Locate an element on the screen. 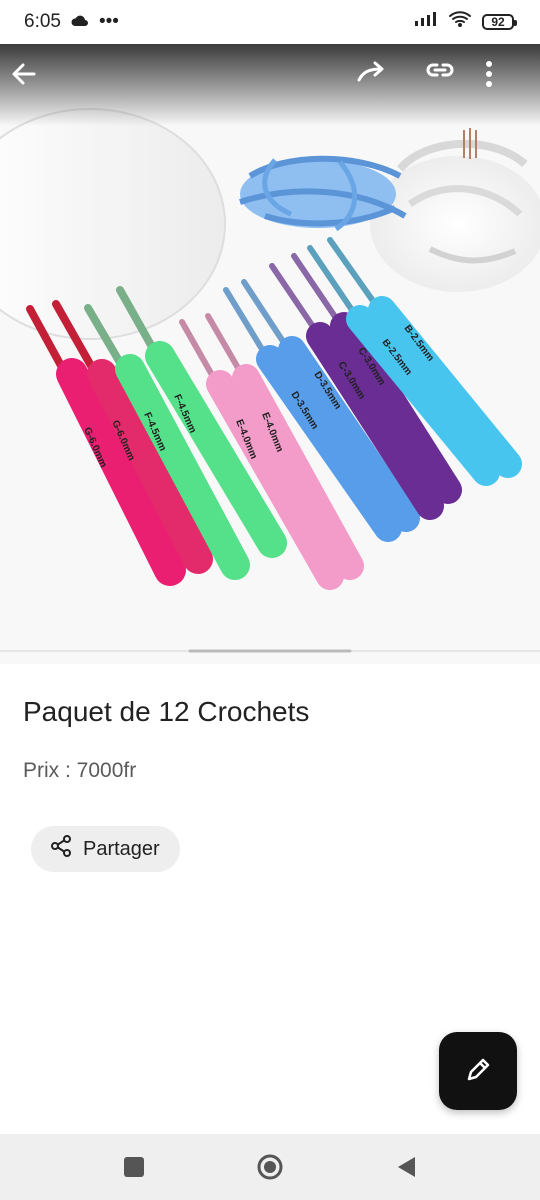 Image resolution: width=540 pixels, height=1200 pixels. status-right: 92 is located at coordinates (465, 22).